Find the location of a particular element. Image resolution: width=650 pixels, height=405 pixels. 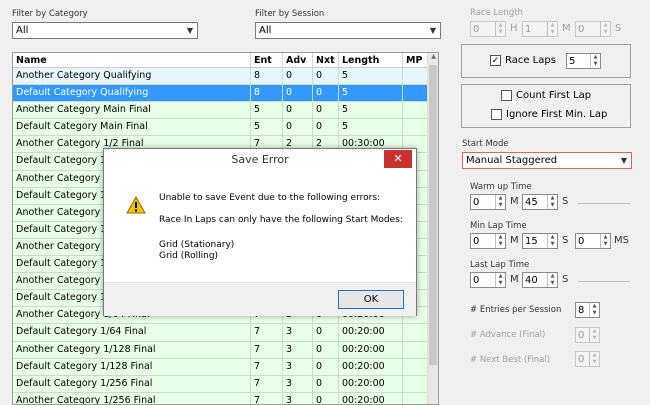

minlap-milliseconds: 0 ▲ ▼ is located at coordinates (593, 241).